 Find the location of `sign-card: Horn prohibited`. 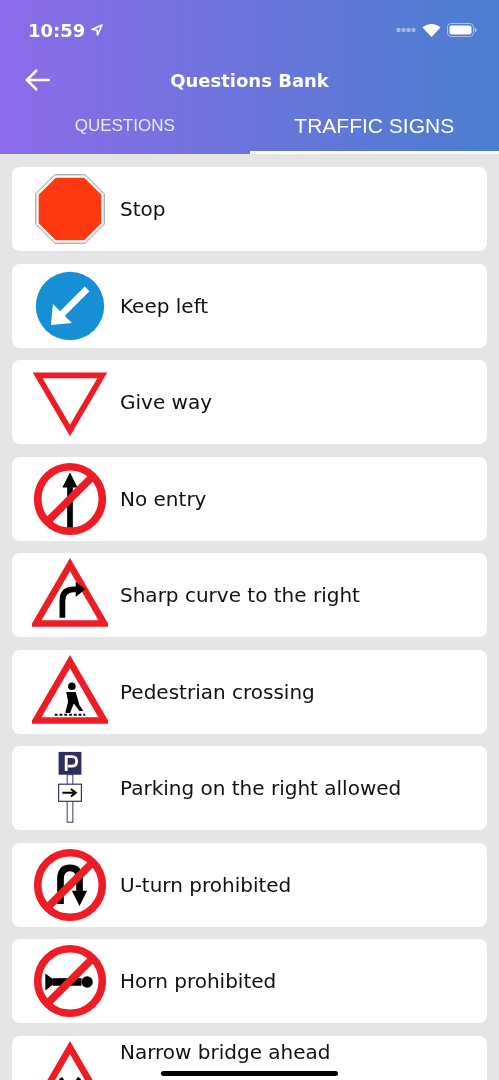

sign-card: Horn prohibited is located at coordinates (249, 981).